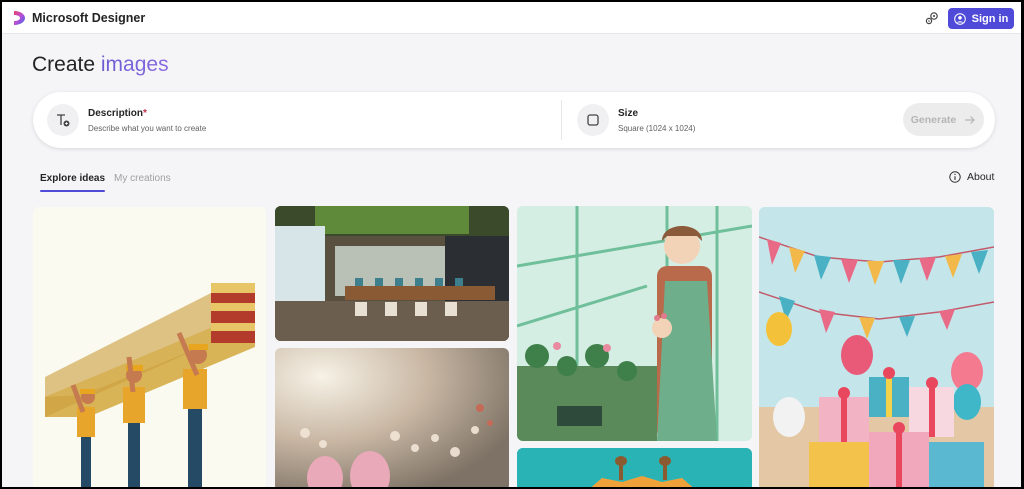  What do you see at coordinates (142, 178) in the screenshot?
I see `tab-my-creations: My creations` at bounding box center [142, 178].